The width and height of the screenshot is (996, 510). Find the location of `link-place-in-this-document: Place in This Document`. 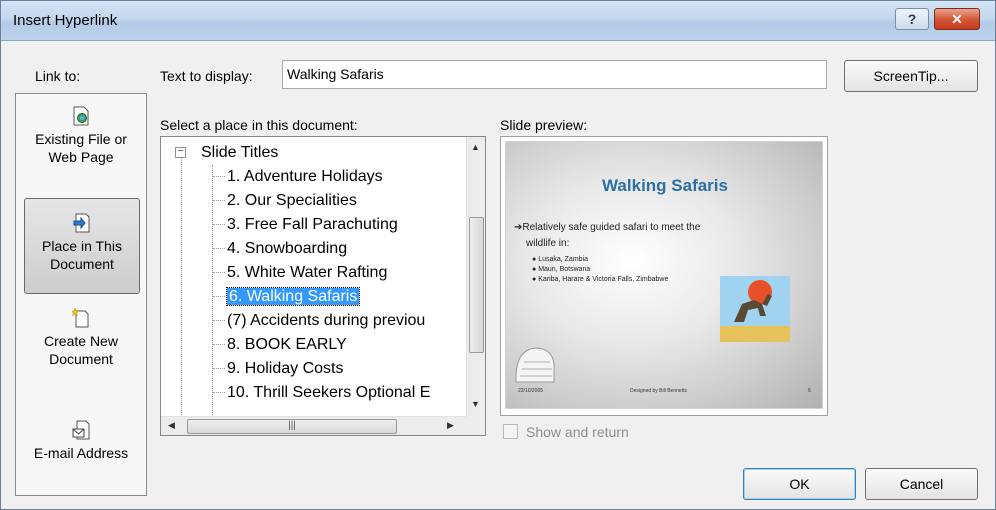

link-place-in-this-document: Place in This Document is located at coordinates (82, 246).